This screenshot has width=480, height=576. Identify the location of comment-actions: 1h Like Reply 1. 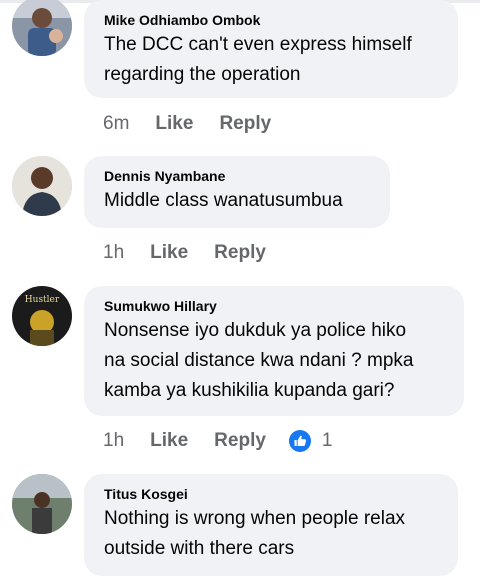
(218, 441).